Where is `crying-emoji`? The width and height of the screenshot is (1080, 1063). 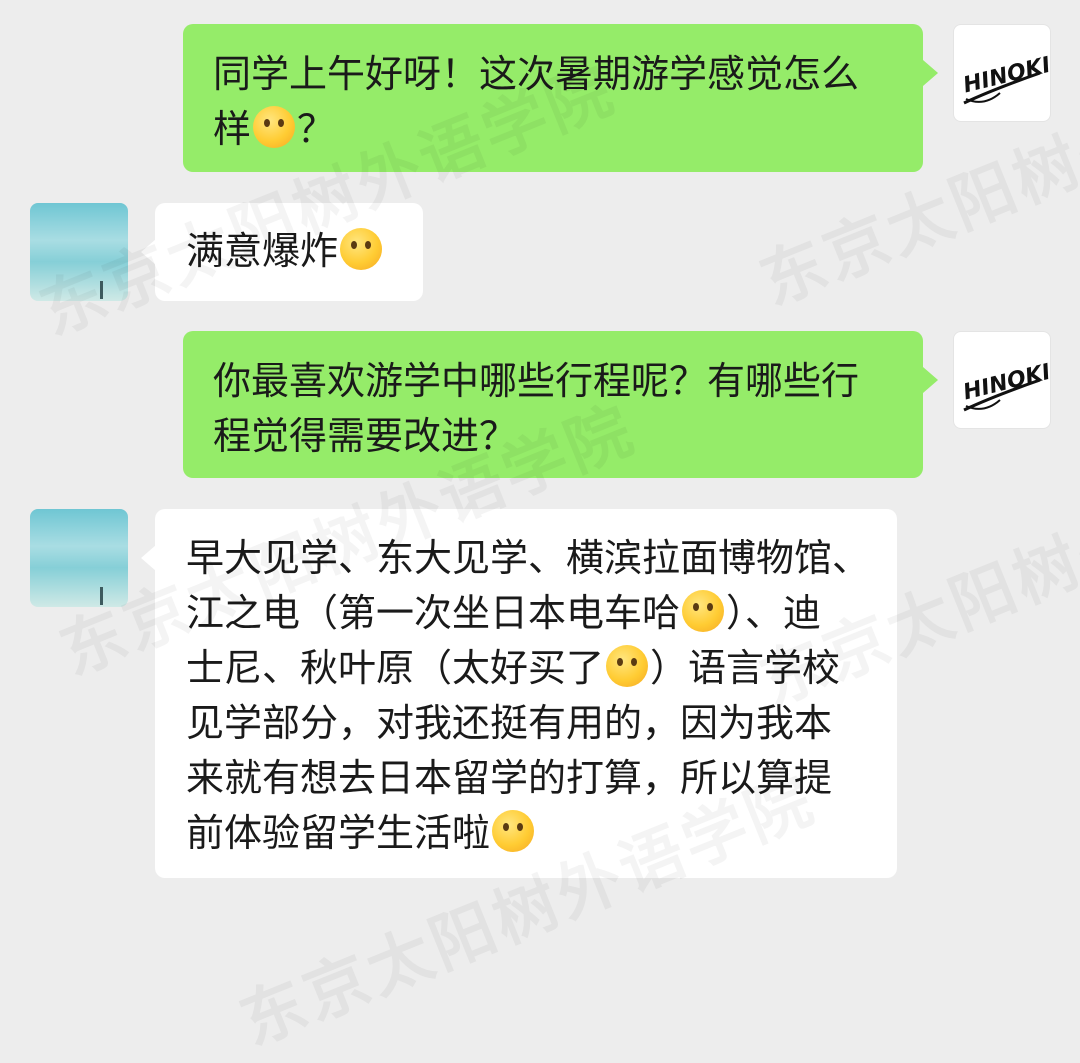 crying-emoji is located at coordinates (627, 666).